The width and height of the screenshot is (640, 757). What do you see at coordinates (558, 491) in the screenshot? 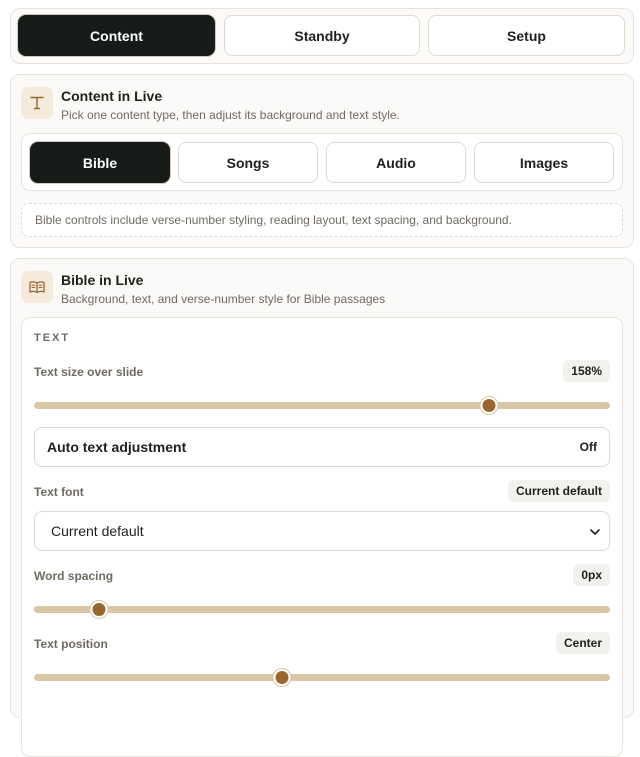
I see `text-font-badge: Current default` at bounding box center [558, 491].